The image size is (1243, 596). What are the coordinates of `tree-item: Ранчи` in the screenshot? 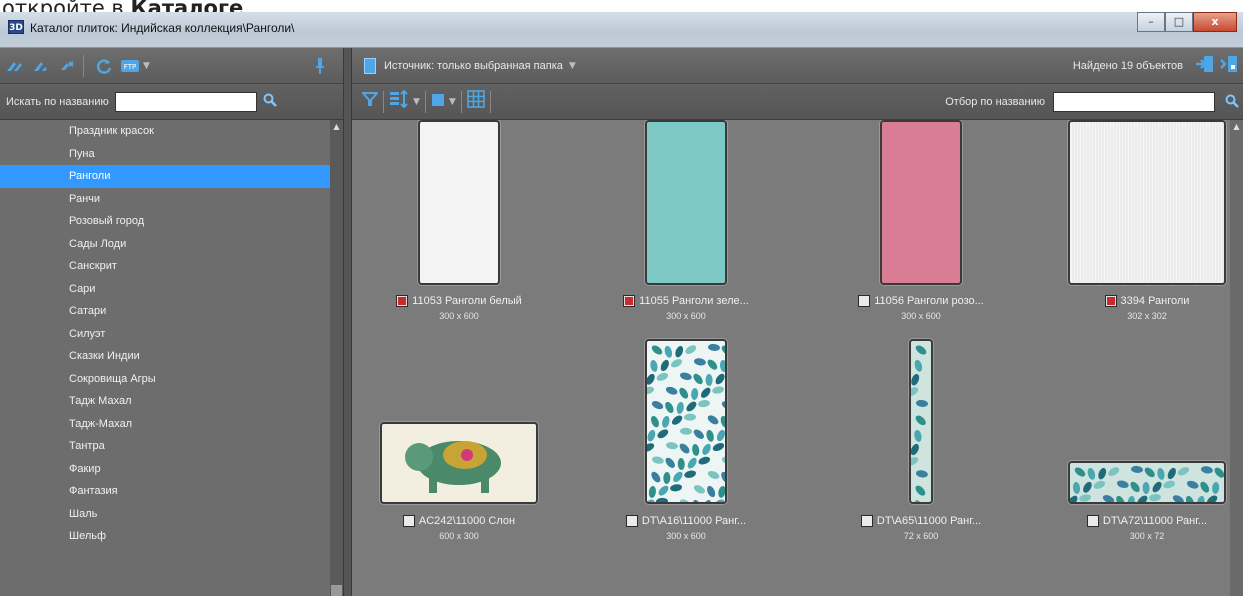 It's located at (165, 199).